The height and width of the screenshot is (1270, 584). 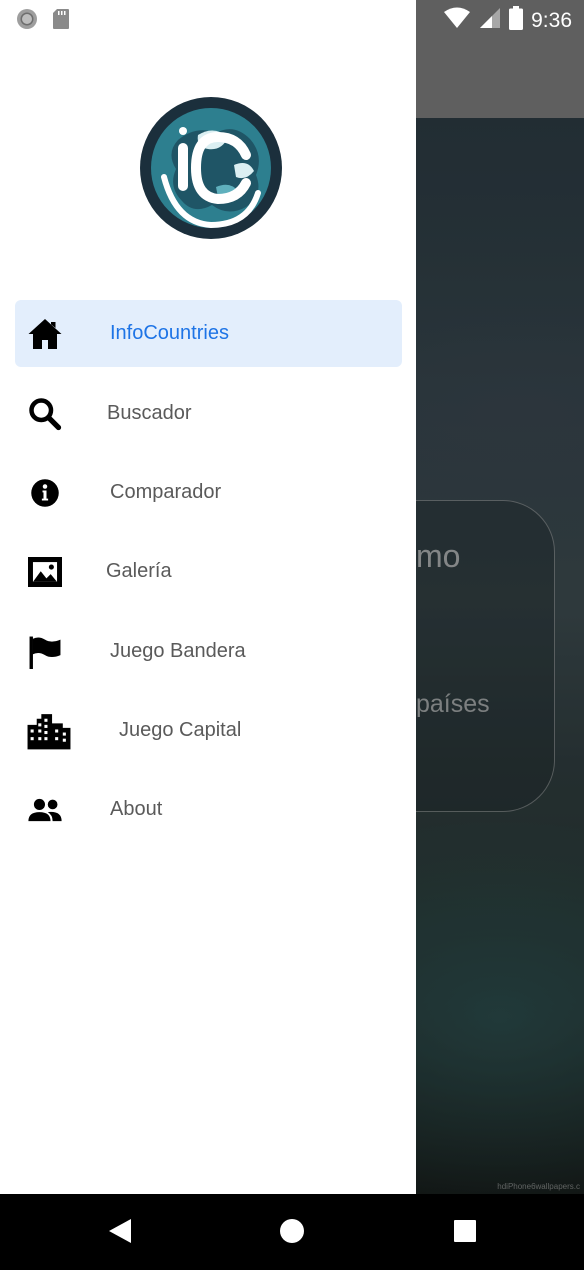 What do you see at coordinates (457, 20) in the screenshot?
I see `wifi-icon` at bounding box center [457, 20].